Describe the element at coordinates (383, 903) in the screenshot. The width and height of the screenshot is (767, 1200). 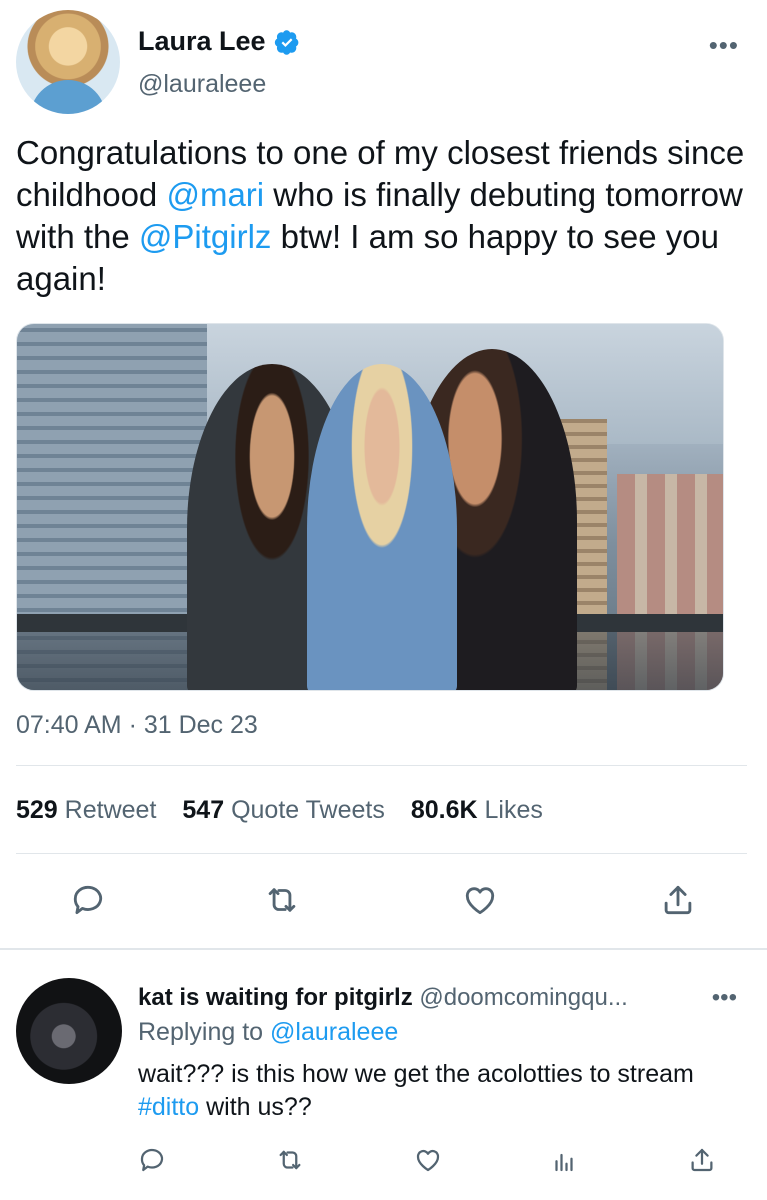
I see `tweet-action-bar` at that location.